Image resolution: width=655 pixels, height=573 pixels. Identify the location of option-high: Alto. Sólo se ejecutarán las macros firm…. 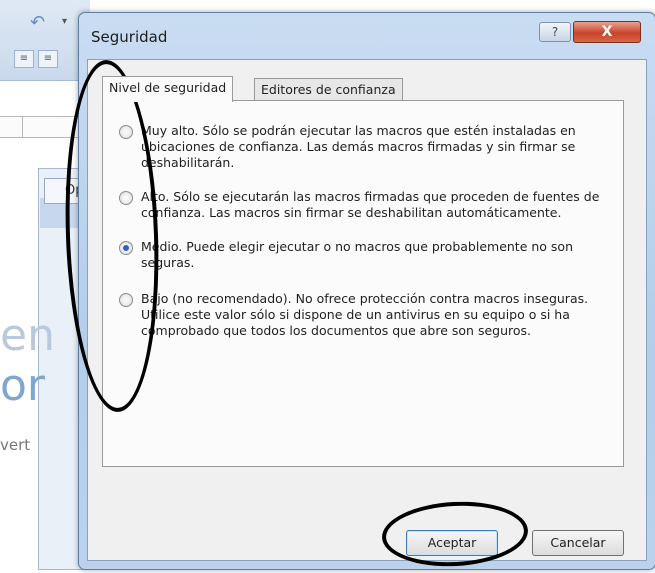
(369, 207).